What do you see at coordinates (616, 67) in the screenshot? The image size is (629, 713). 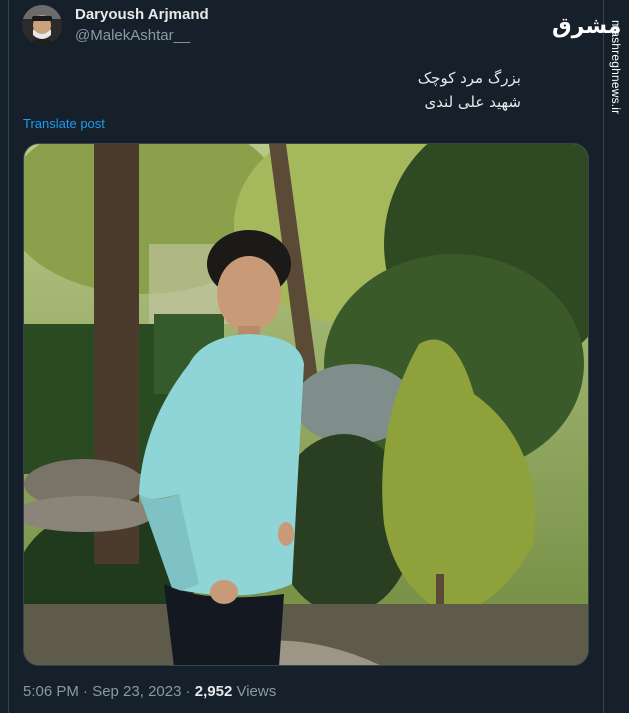 I see `watermark-url: mashreghnews.ir` at bounding box center [616, 67].